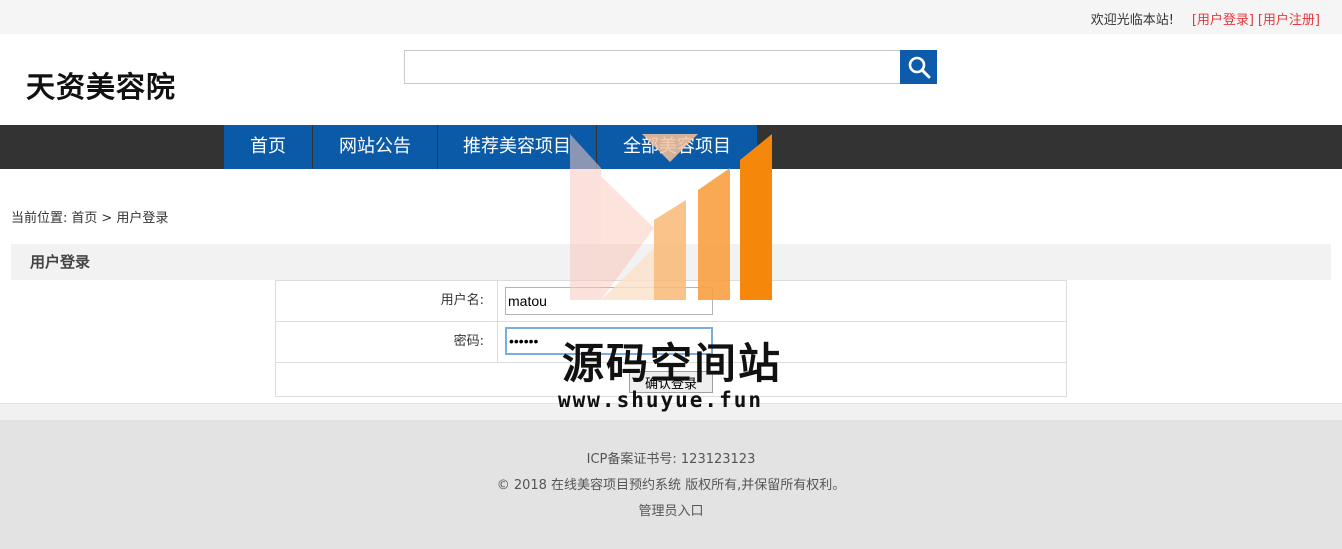  What do you see at coordinates (142, 218) in the screenshot?
I see `breadcrumb-current: 用户登录` at bounding box center [142, 218].